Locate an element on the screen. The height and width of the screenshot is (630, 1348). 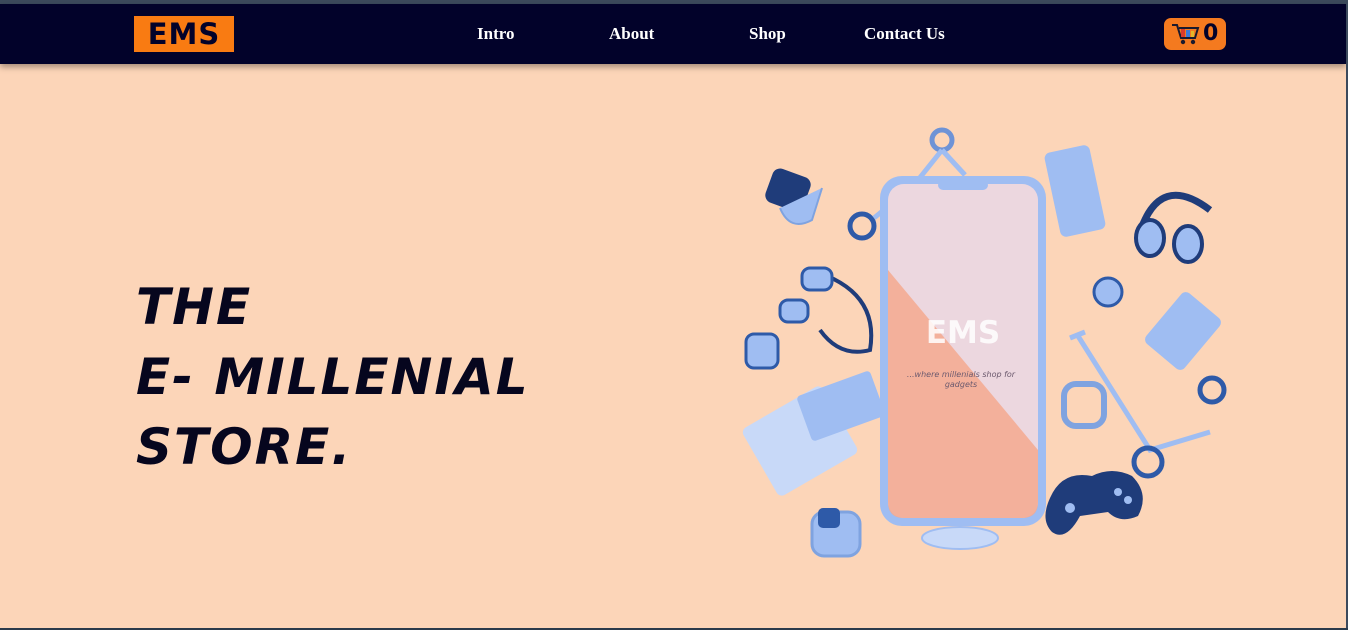
cart-button: 0 is located at coordinates (1195, 34).